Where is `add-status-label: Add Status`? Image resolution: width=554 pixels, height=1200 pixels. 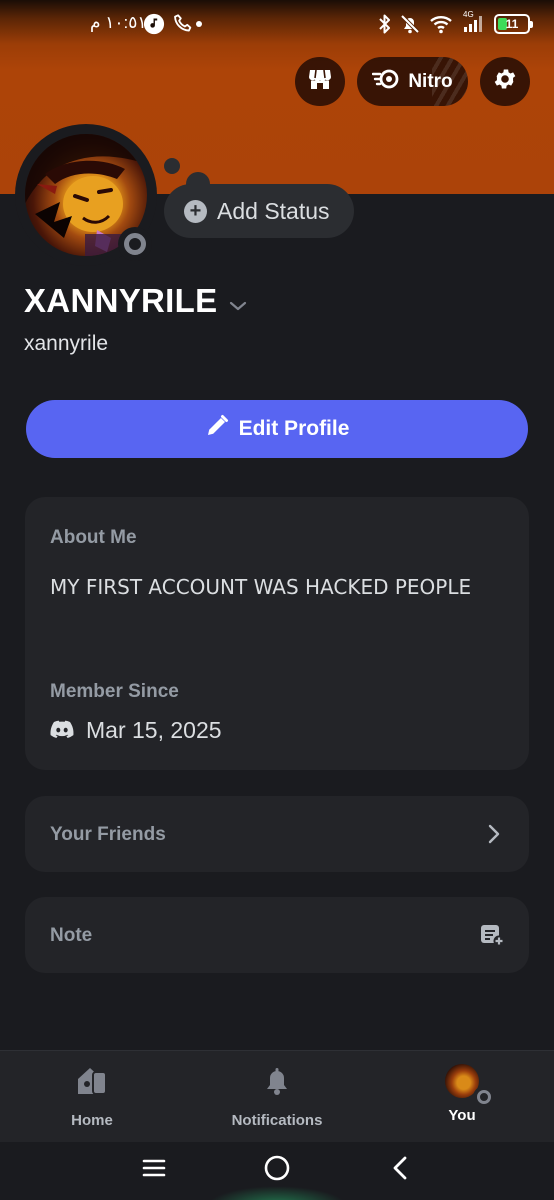 add-status-label: Add Status is located at coordinates (273, 210).